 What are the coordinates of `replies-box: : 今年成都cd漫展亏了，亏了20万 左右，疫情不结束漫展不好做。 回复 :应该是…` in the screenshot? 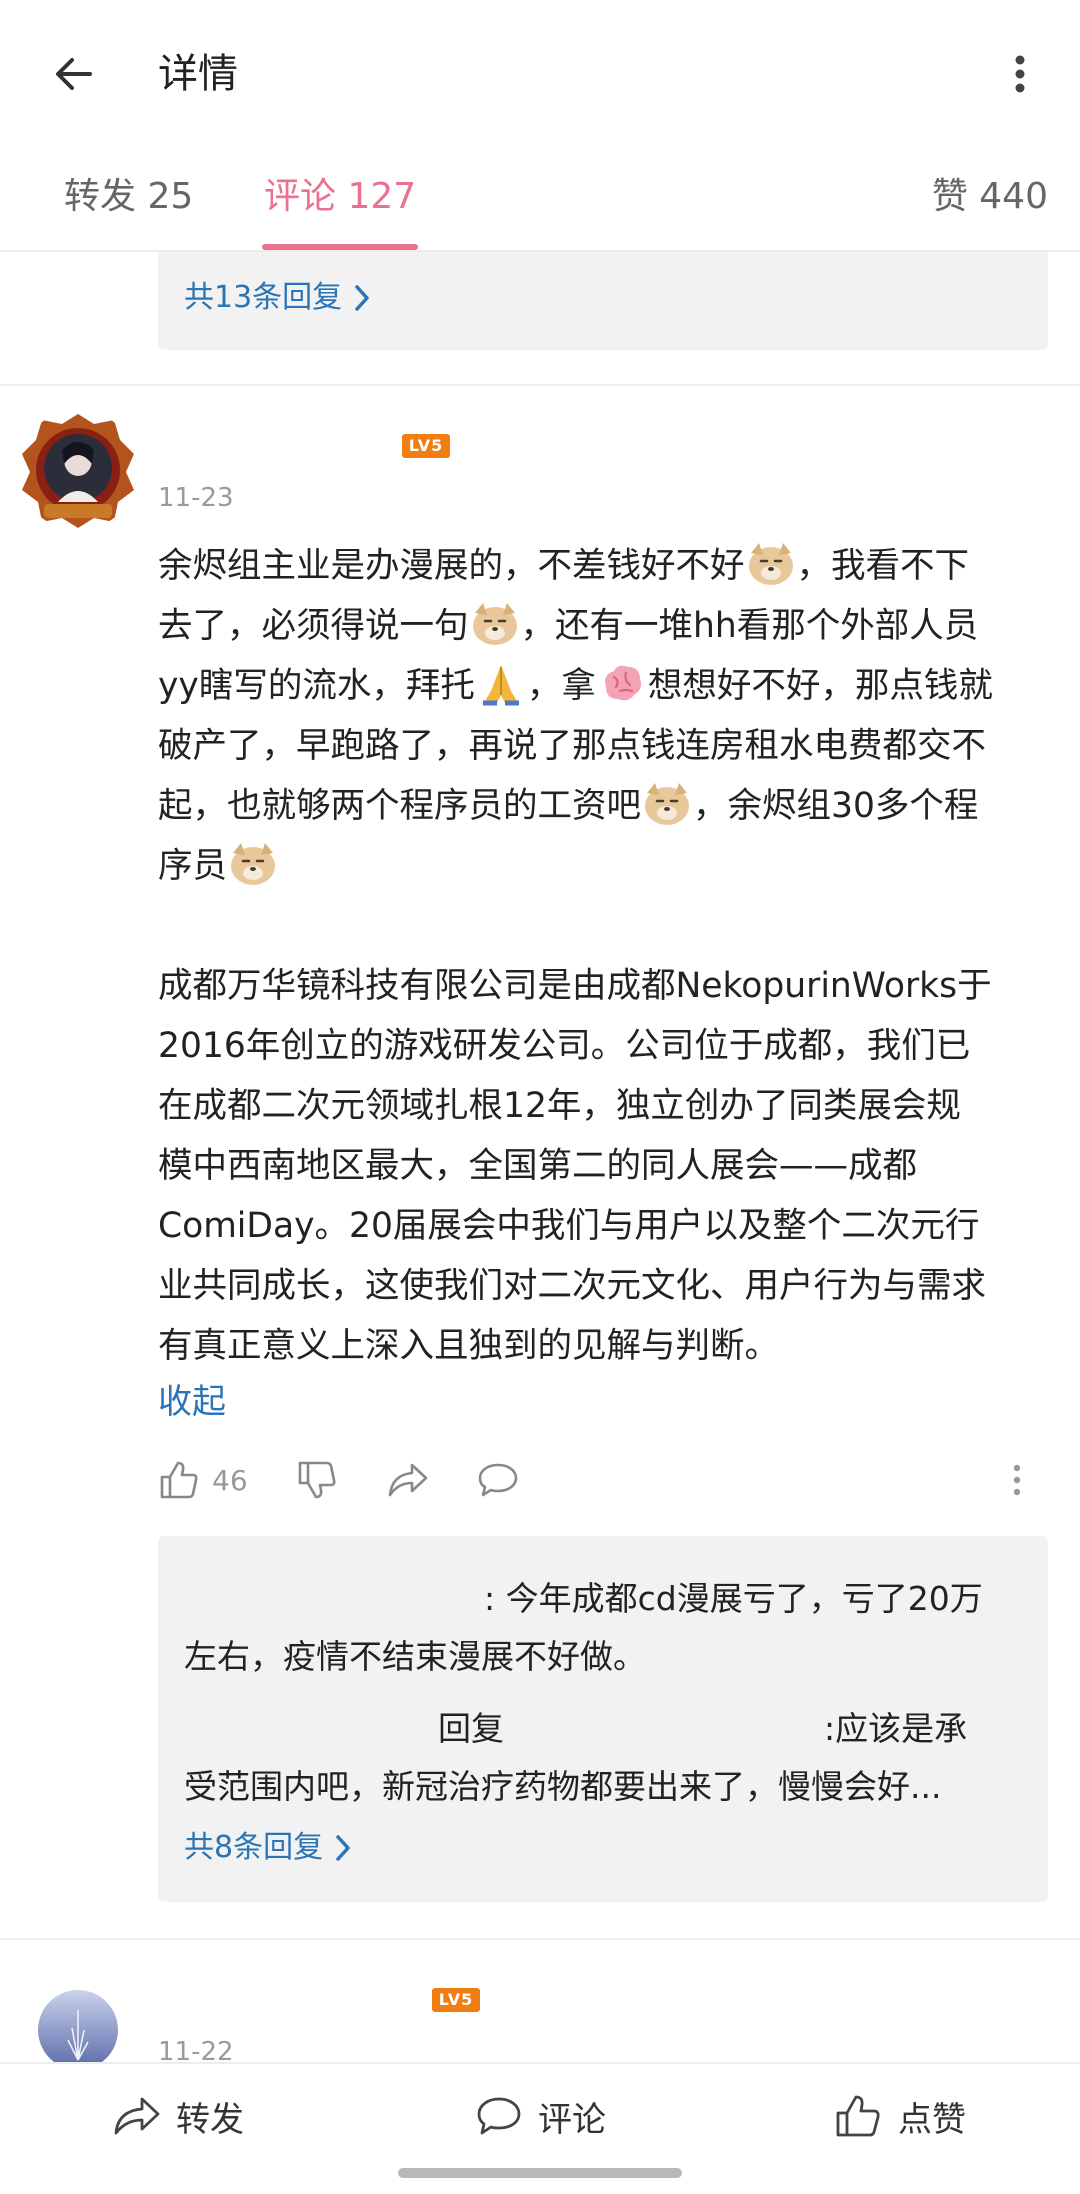 It's located at (603, 1719).